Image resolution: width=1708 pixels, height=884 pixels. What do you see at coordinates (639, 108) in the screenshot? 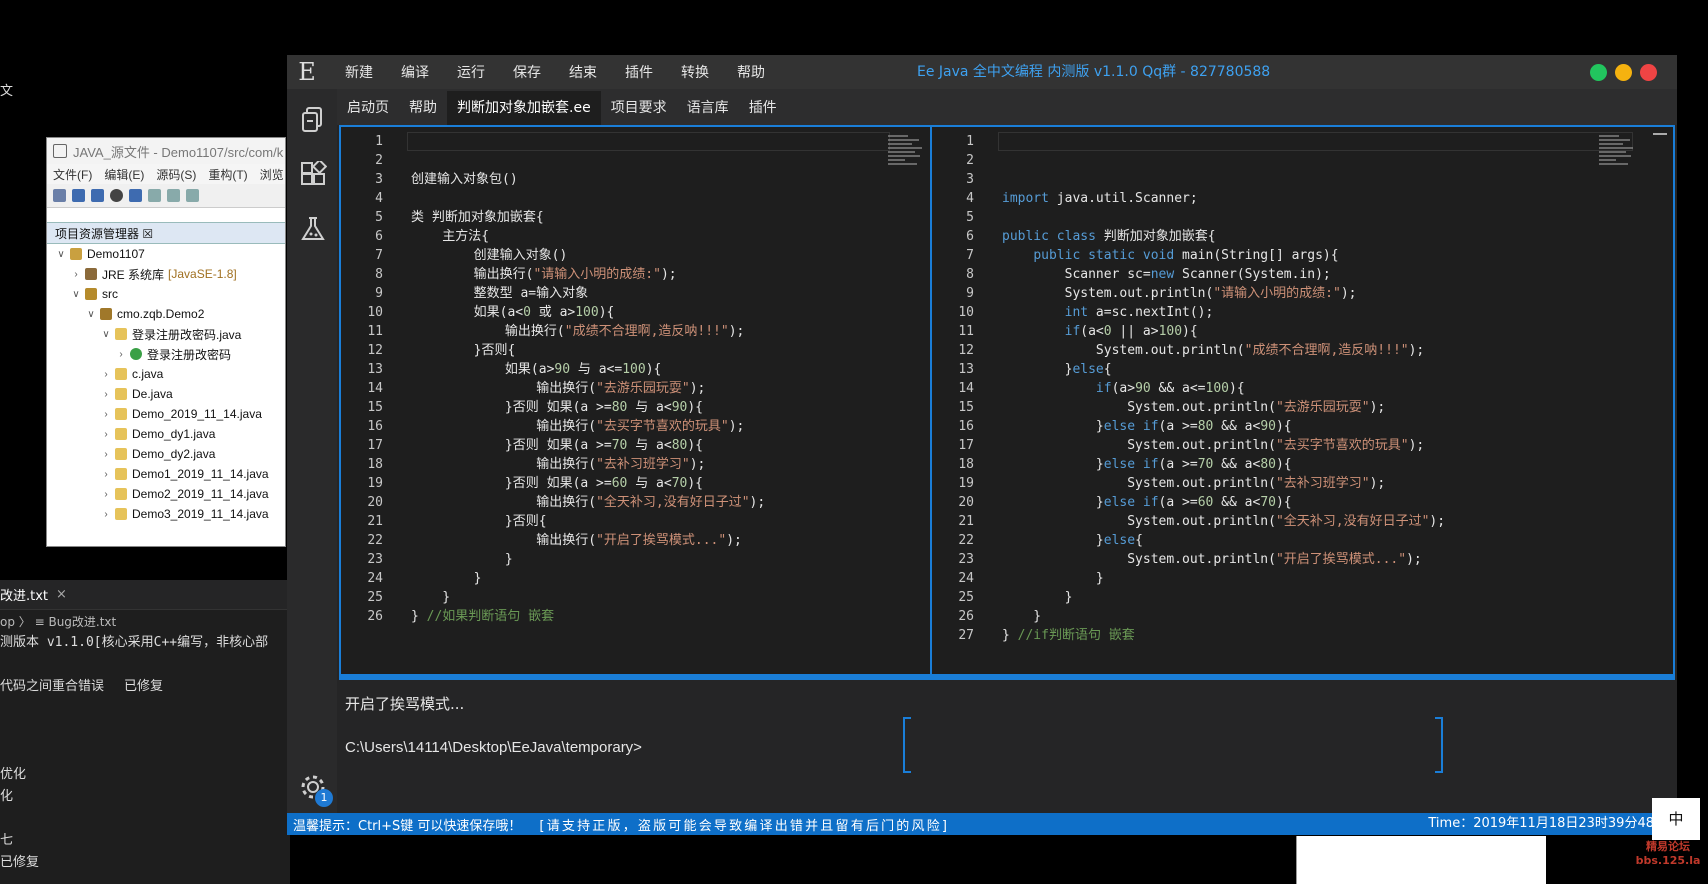
I see `editor-tab: 项目要求` at bounding box center [639, 108].